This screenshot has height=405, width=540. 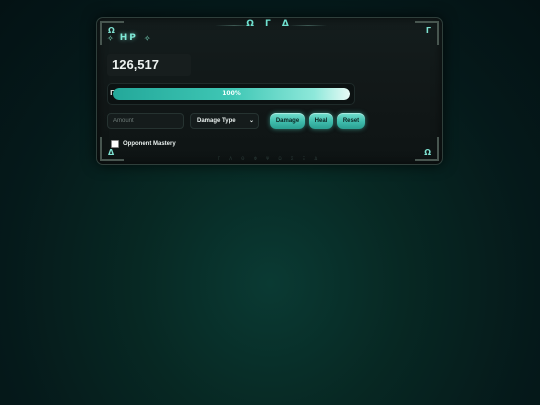 What do you see at coordinates (269, 158) in the screenshot?
I see `footer-runes: Γ Λ Θ Φ Ψ Ω Σ Ξ Δ` at bounding box center [269, 158].